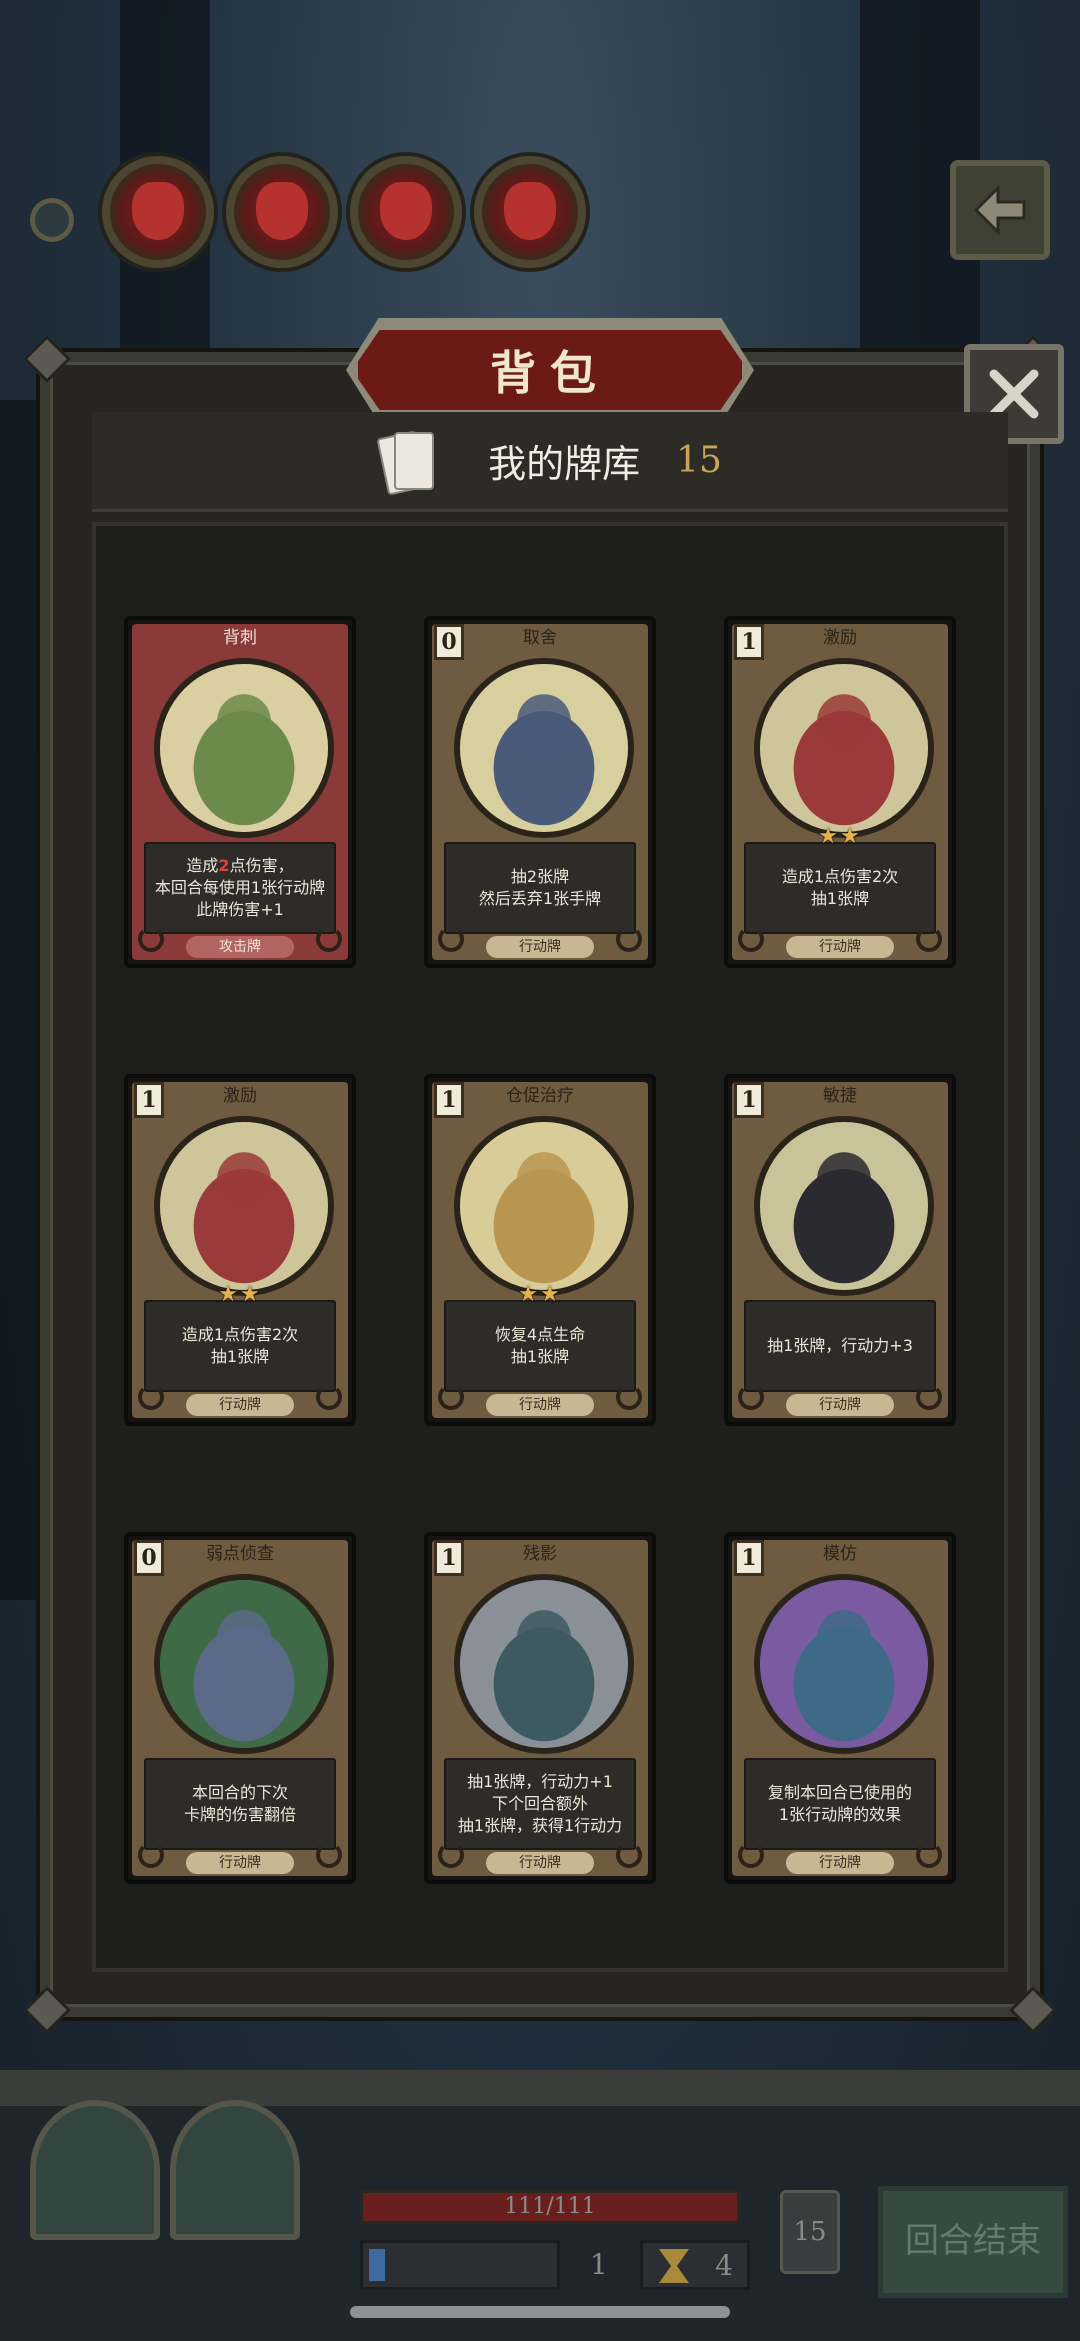 The height and width of the screenshot is (2341, 1080). I want to click on card-description-text: 抽1张牌，行动力+3, so click(840, 1345).